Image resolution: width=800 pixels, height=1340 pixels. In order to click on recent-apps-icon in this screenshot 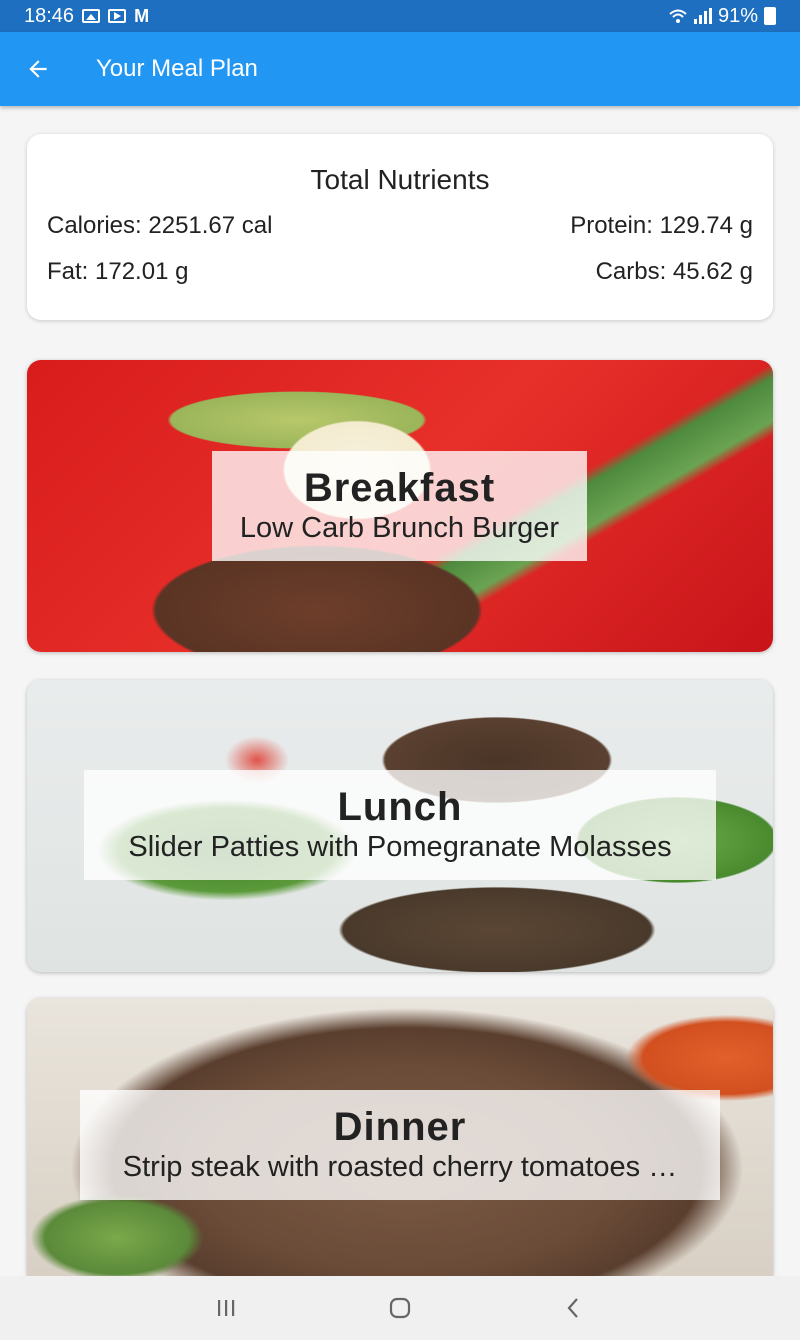, I will do `click(226, 1308)`.